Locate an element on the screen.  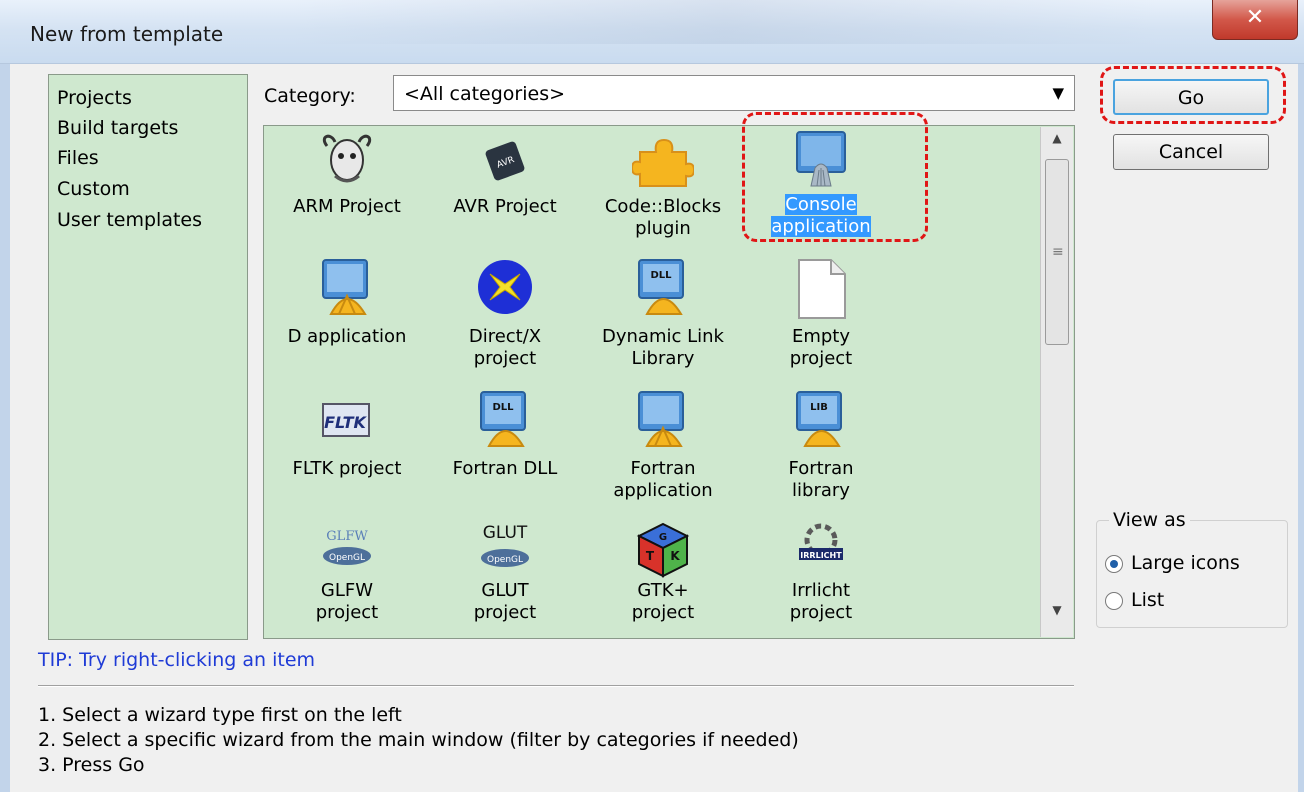
highlight-console-application is located at coordinates (835, 177).